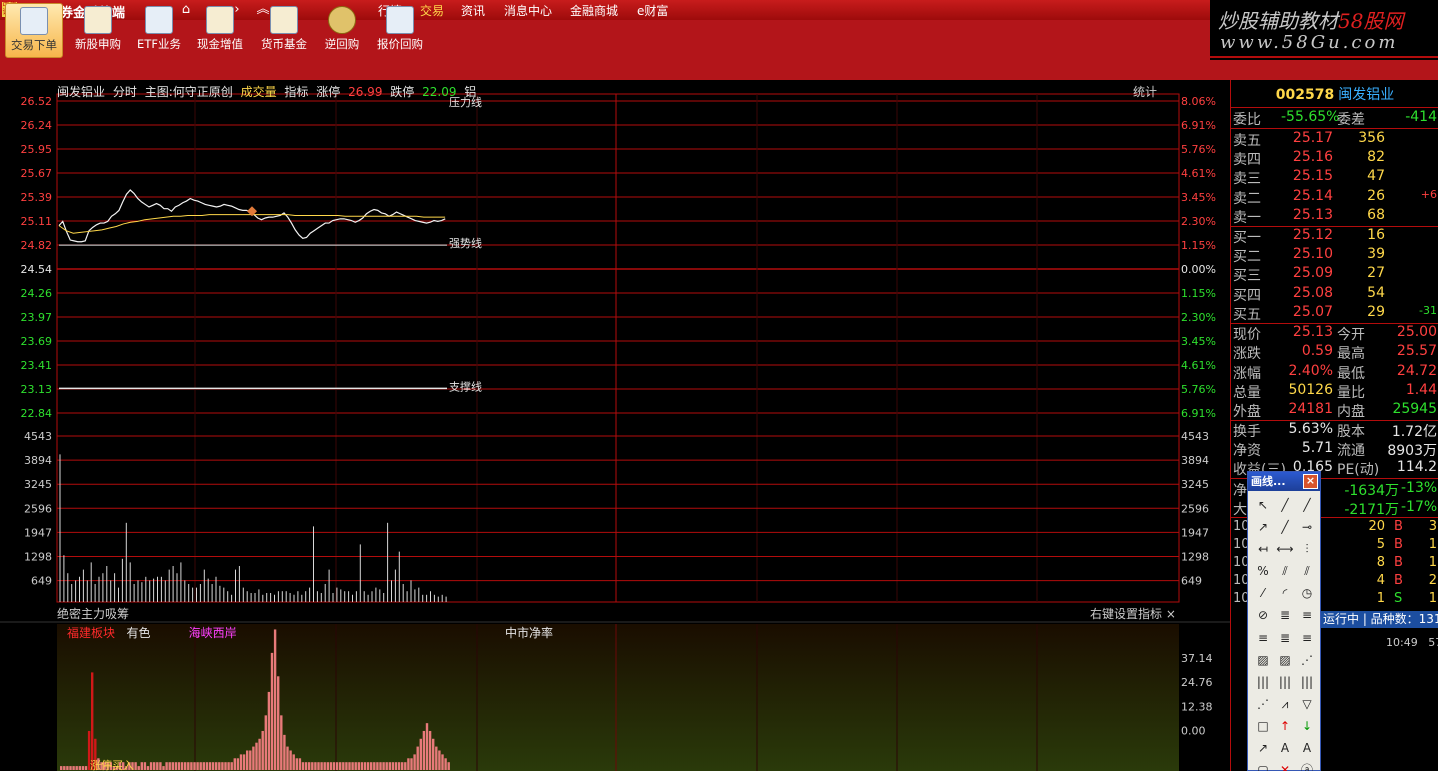 This screenshot has width=1438, height=771. I want to click on draw-ray-icon: ╱, so click(1307, 505).